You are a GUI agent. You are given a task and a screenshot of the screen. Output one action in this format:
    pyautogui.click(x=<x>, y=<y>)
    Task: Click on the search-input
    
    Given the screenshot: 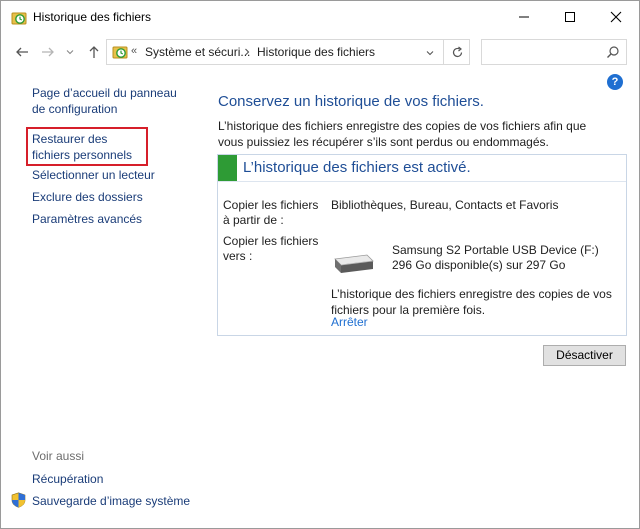 What is the action you would take?
    pyautogui.click(x=554, y=52)
    